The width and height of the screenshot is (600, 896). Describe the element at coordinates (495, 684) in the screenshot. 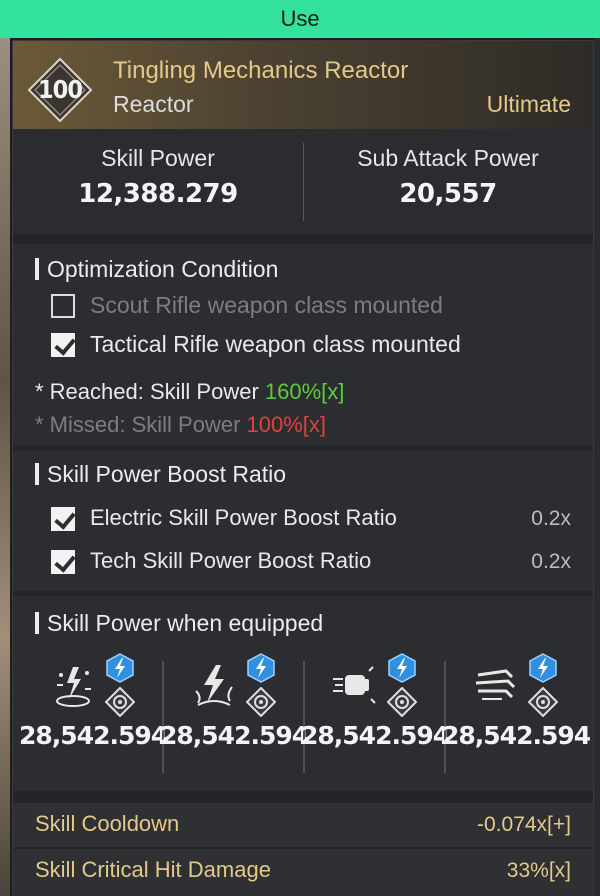

I see `claw-skill-icon` at that location.